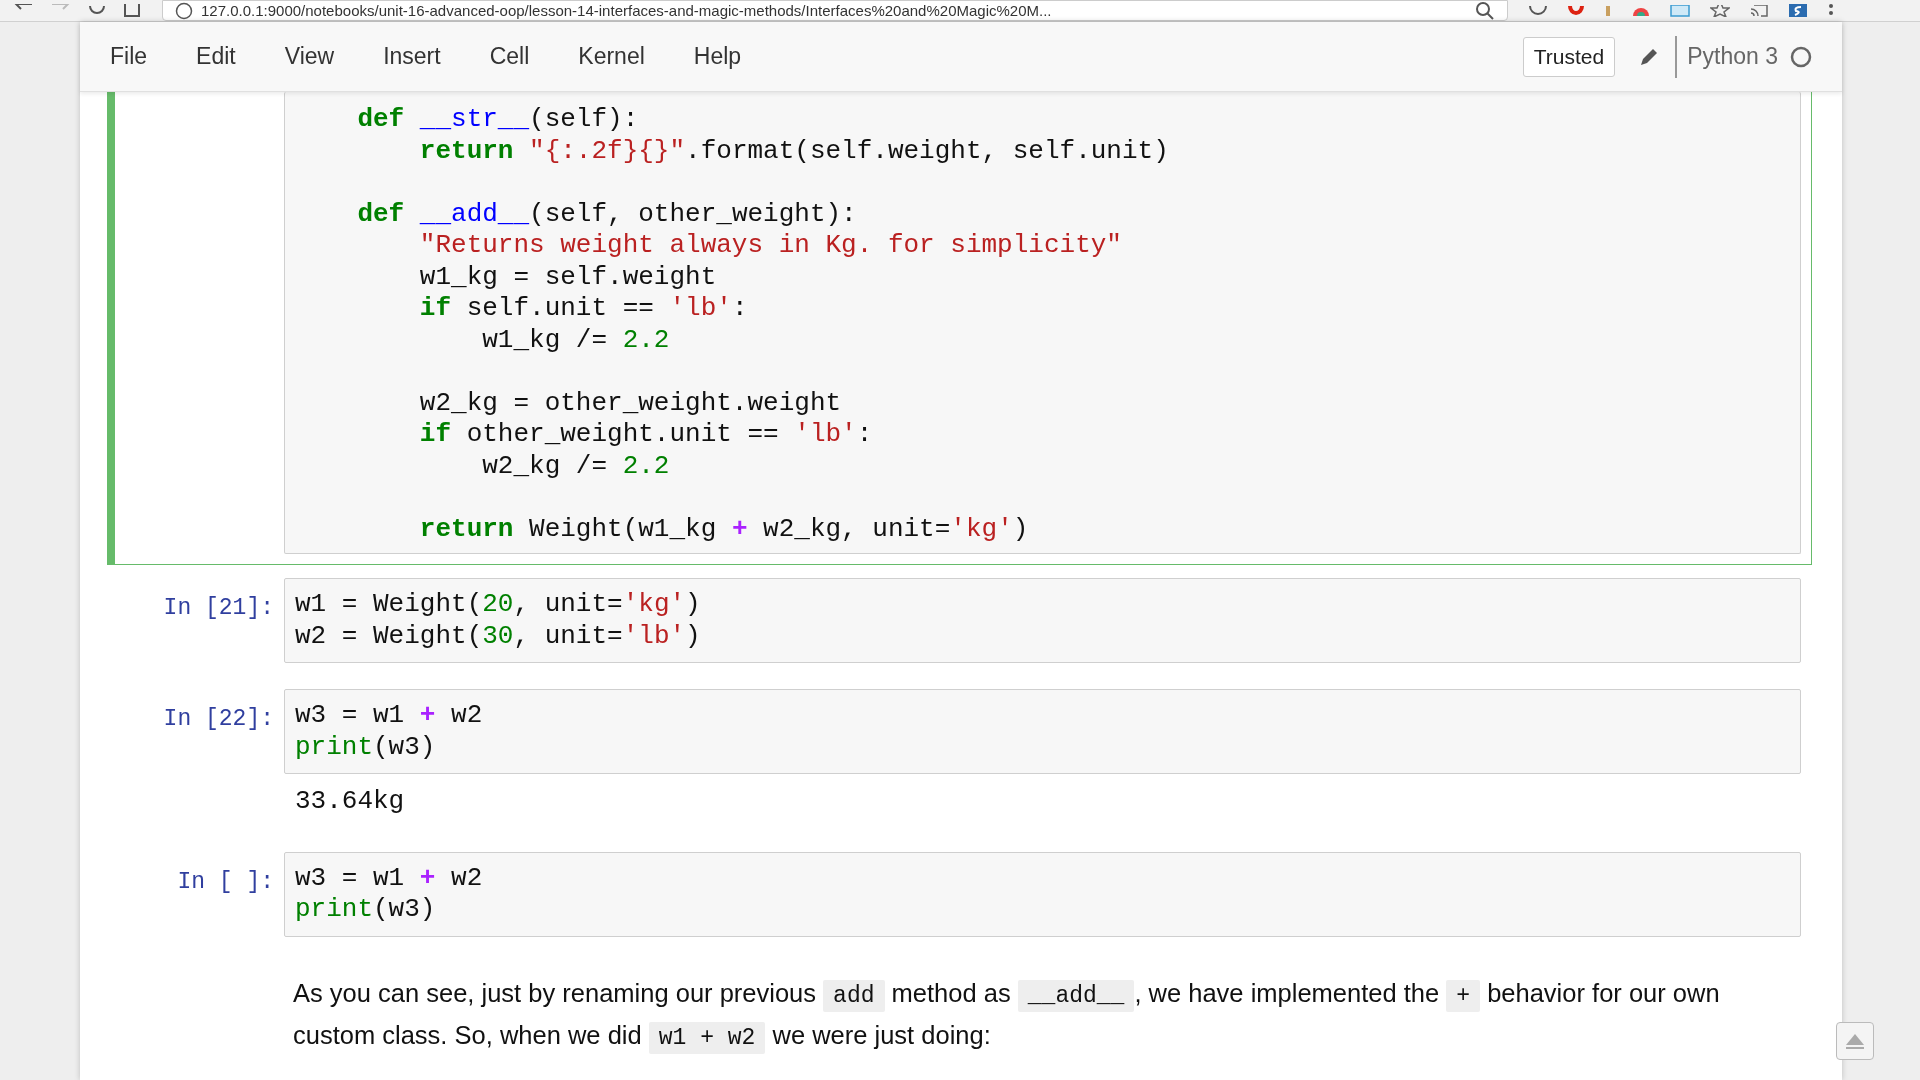  What do you see at coordinates (498, 605) in the screenshot?
I see `code-line: w1 = Weight(20, unit='kg')` at bounding box center [498, 605].